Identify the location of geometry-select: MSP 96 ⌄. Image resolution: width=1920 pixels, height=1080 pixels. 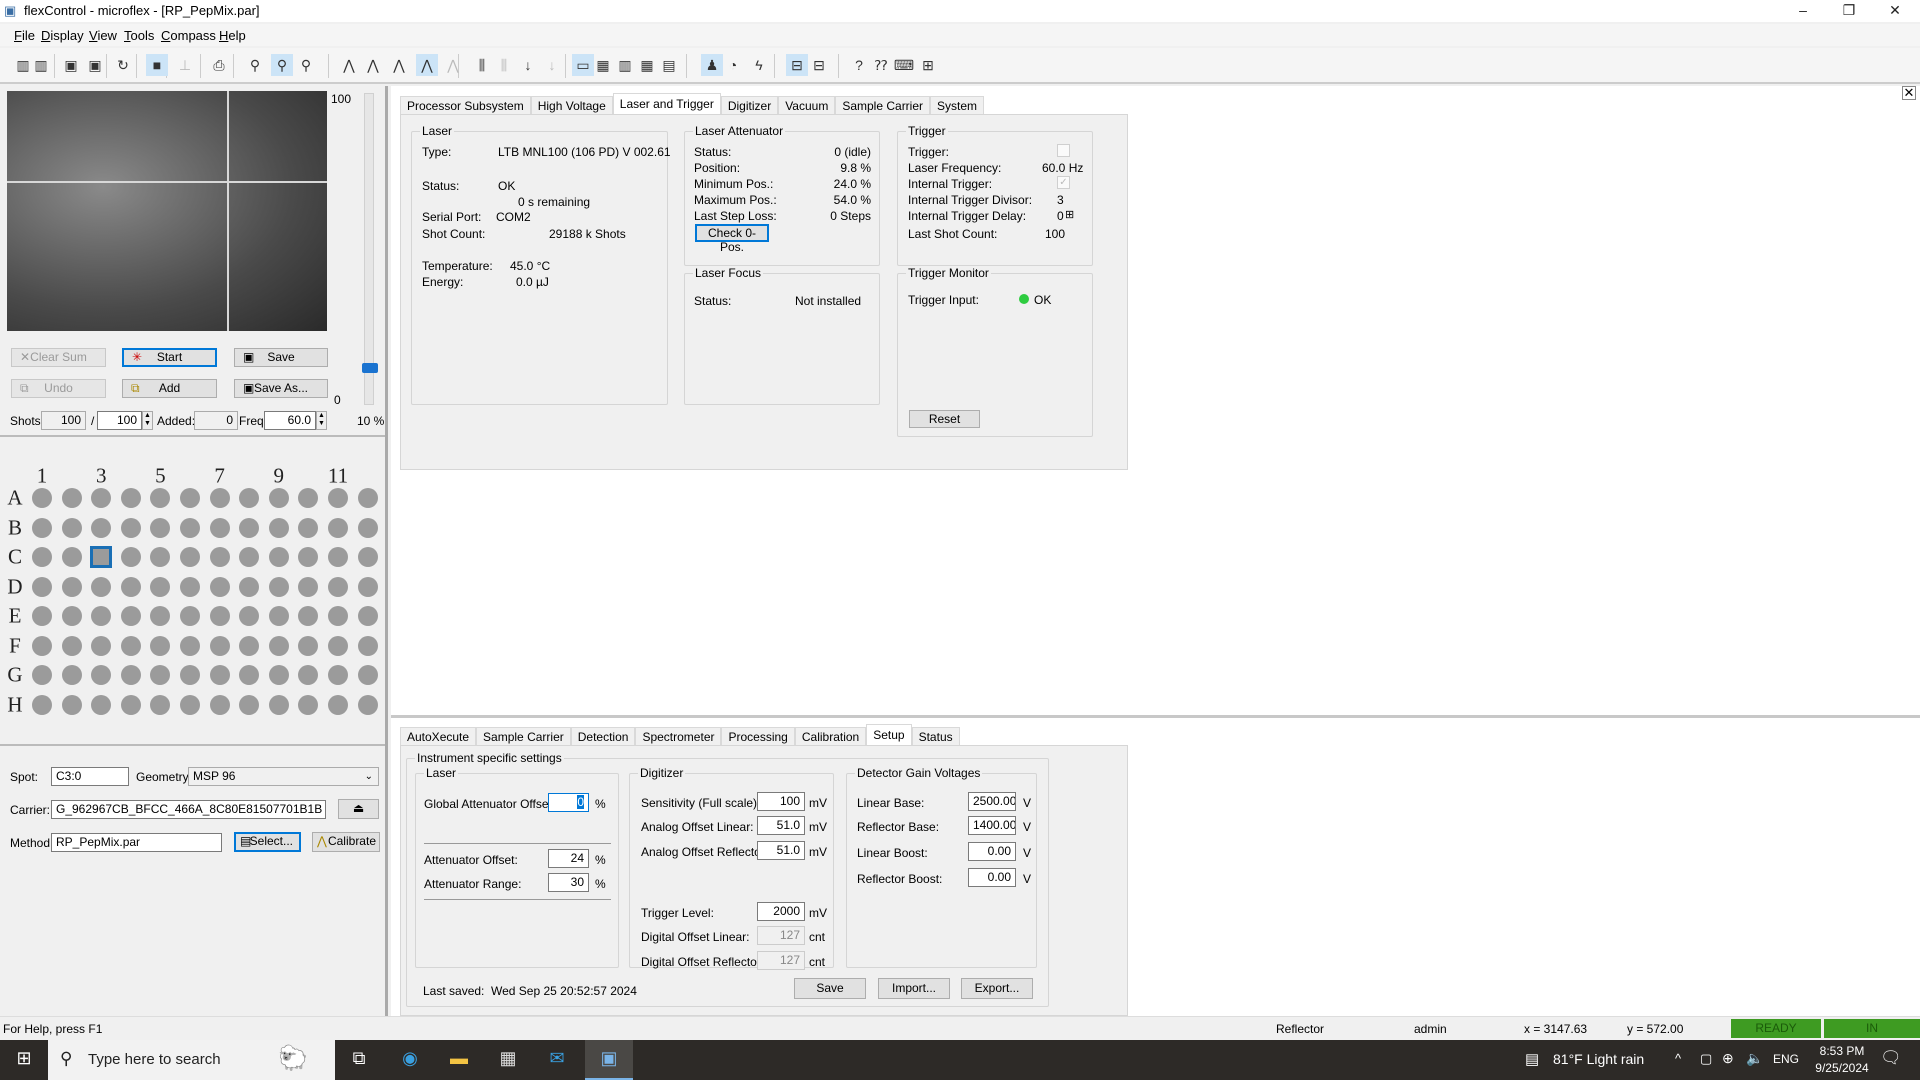
(283, 776).